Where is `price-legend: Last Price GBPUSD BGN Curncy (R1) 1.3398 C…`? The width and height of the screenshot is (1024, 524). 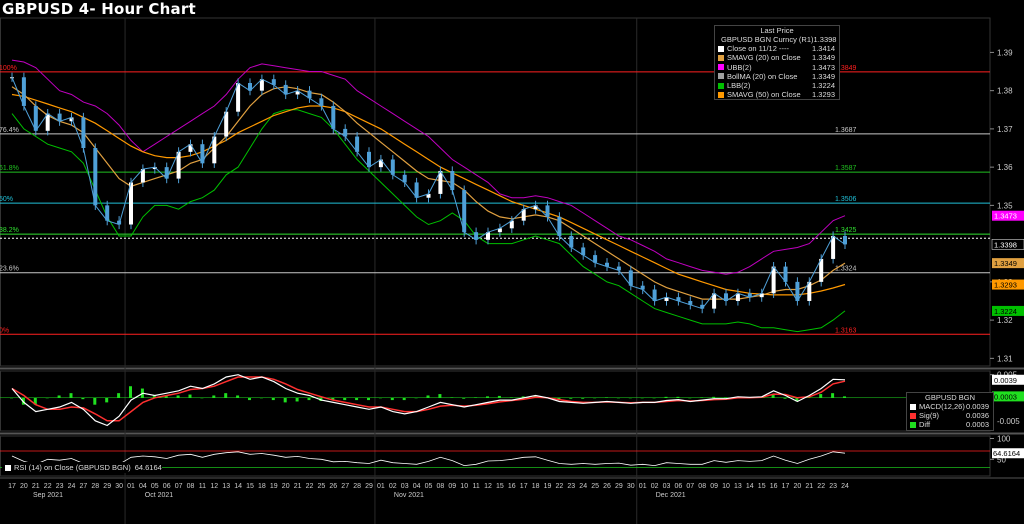
price-legend: Last Price GBPUSD BGN Curncy (R1) 1.3398 C… is located at coordinates (777, 63).